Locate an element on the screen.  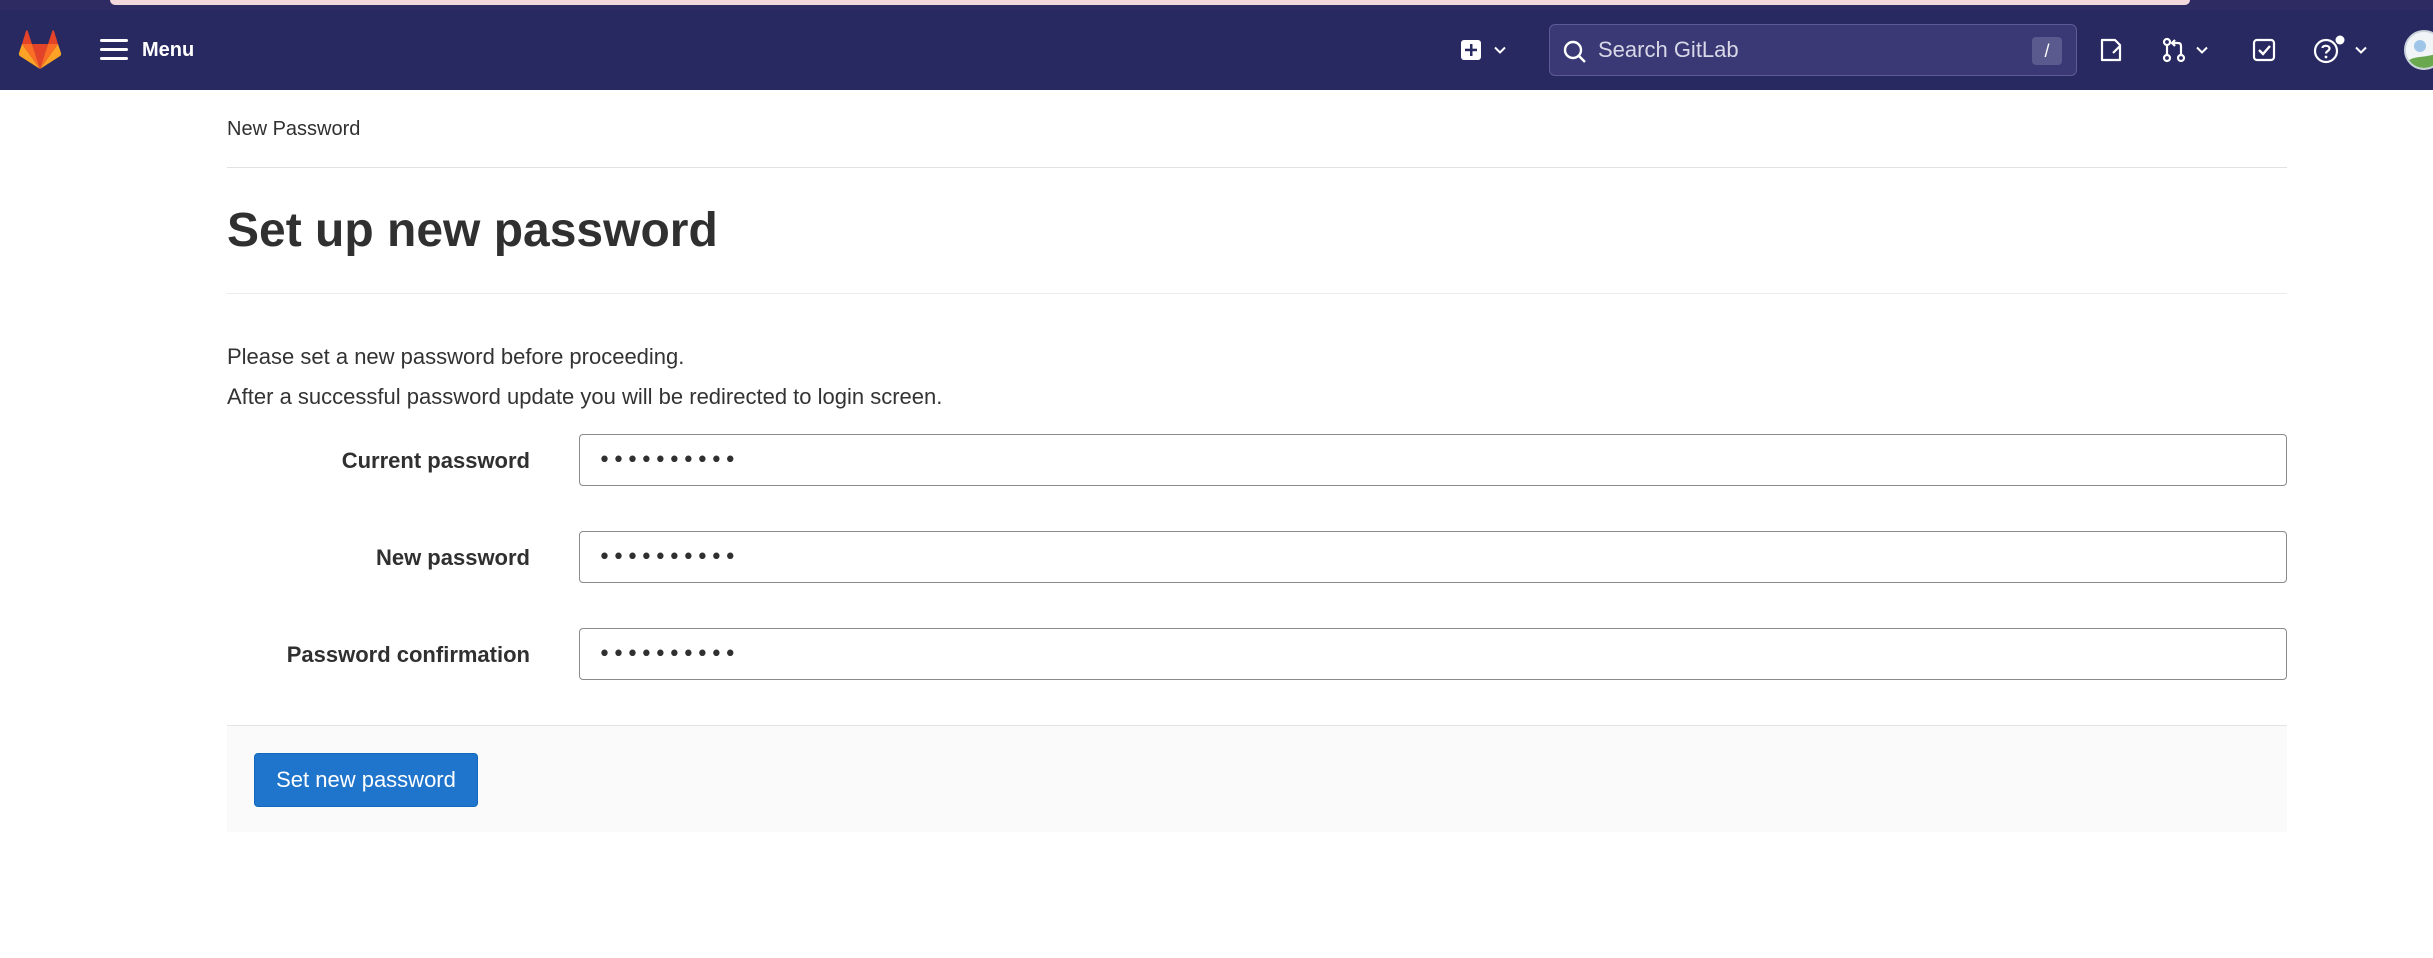
current-password-row: Current password is located at coordinates (1257, 460).